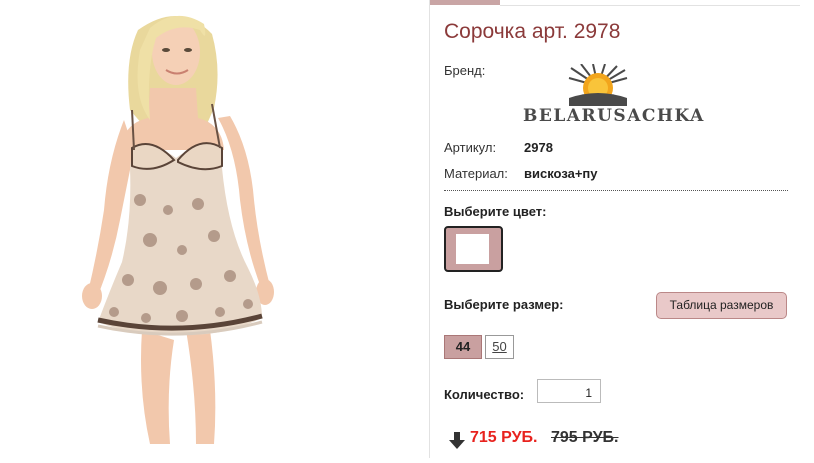 The height and width of the screenshot is (463, 814). What do you see at coordinates (532, 31) in the screenshot?
I see `product-title: Сорочка арт. 2978` at bounding box center [532, 31].